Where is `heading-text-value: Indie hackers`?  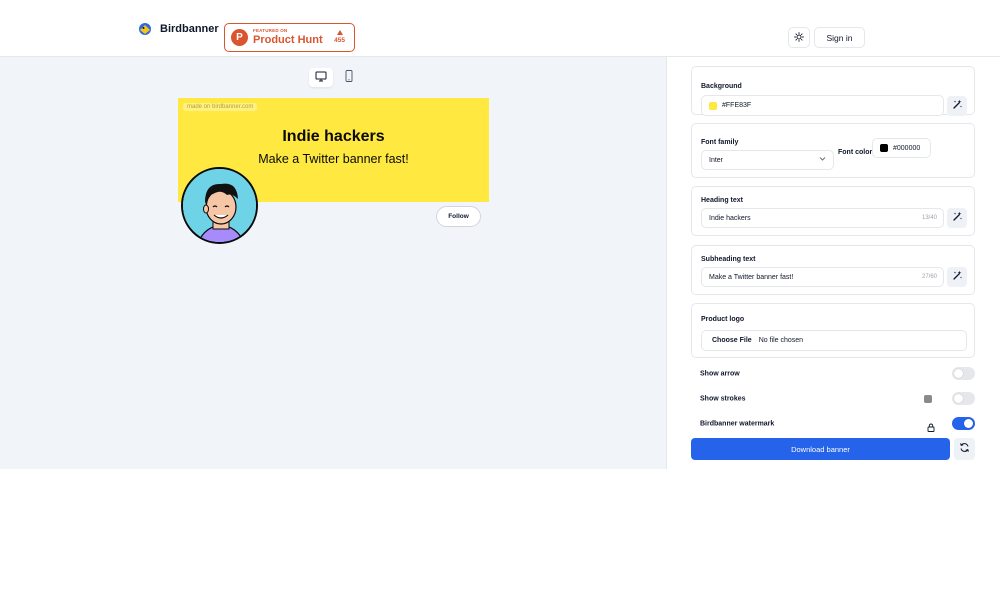 heading-text-value: Indie hackers is located at coordinates (730, 218).